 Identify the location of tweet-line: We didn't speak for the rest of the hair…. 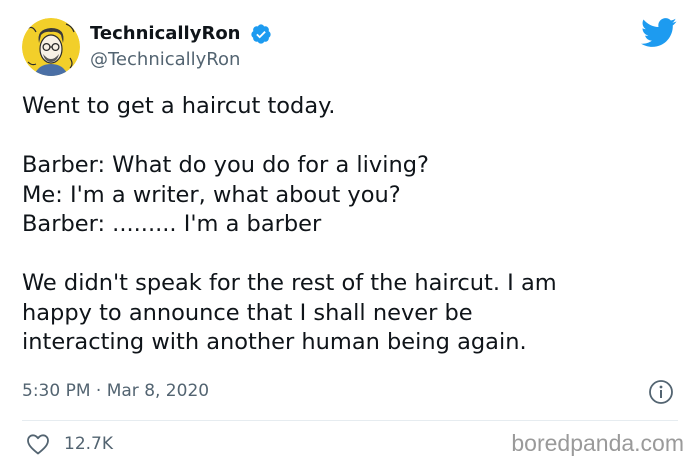
(289, 283).